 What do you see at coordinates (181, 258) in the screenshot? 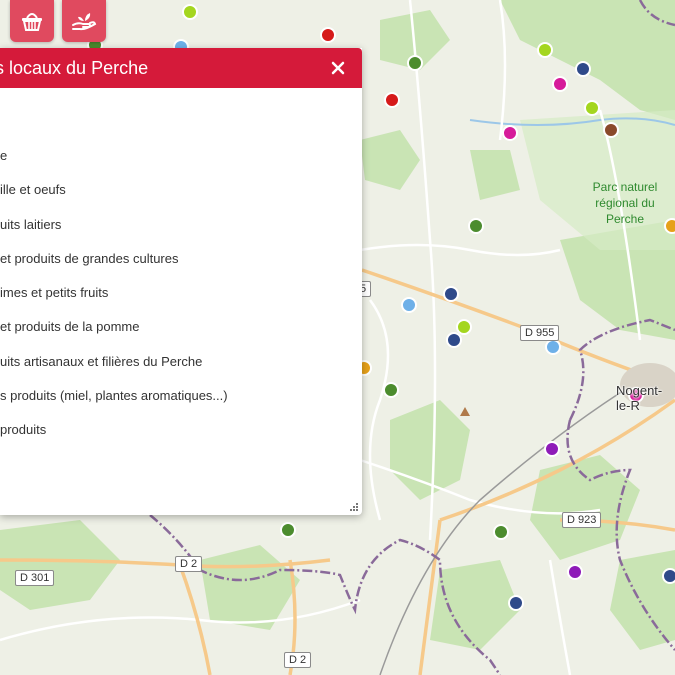
I see `category-item: et produits de grandes cultures` at bounding box center [181, 258].